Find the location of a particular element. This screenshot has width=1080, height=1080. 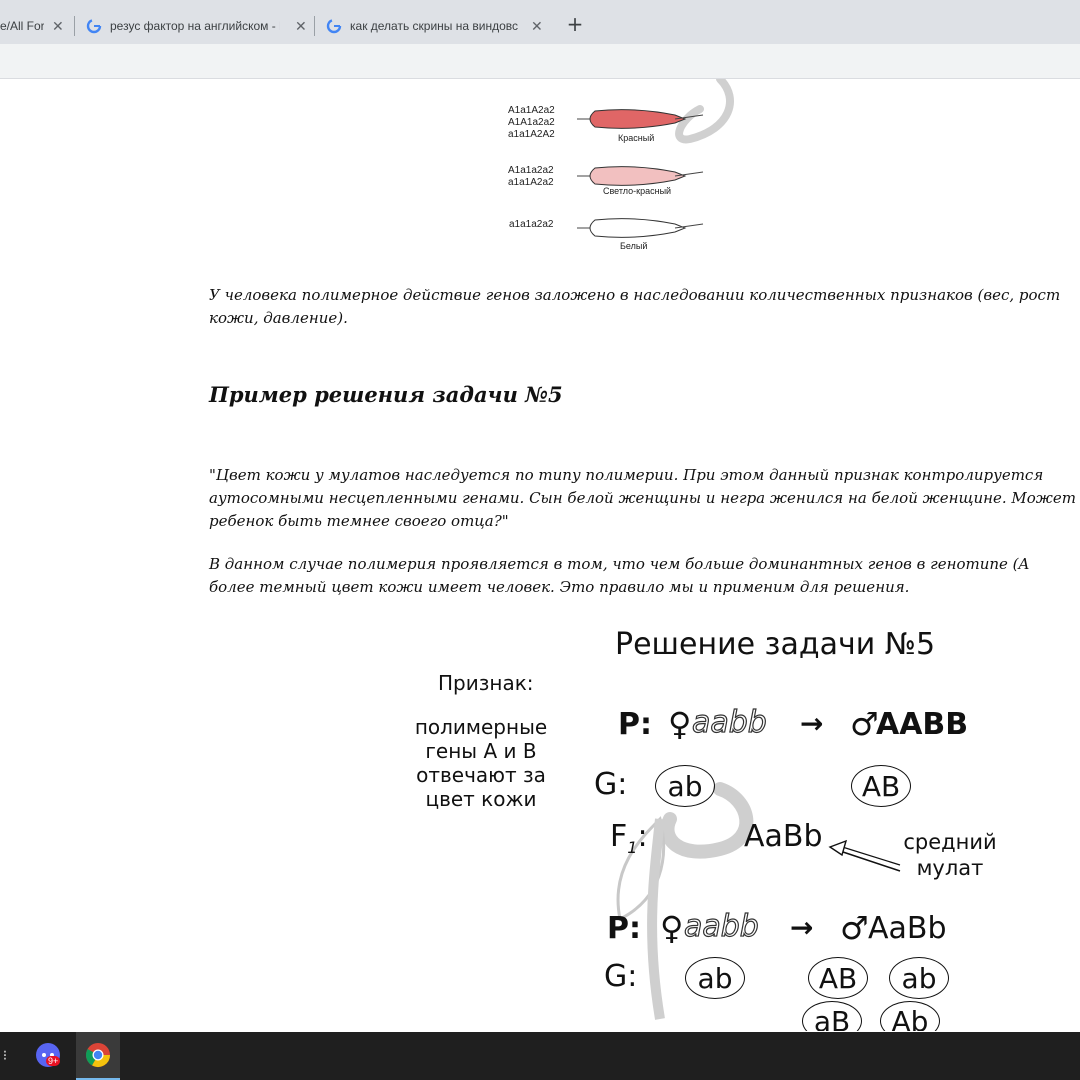

browser-tab-3: как делать скрины на виндовс 7 ✕ is located at coordinates (438, 26).